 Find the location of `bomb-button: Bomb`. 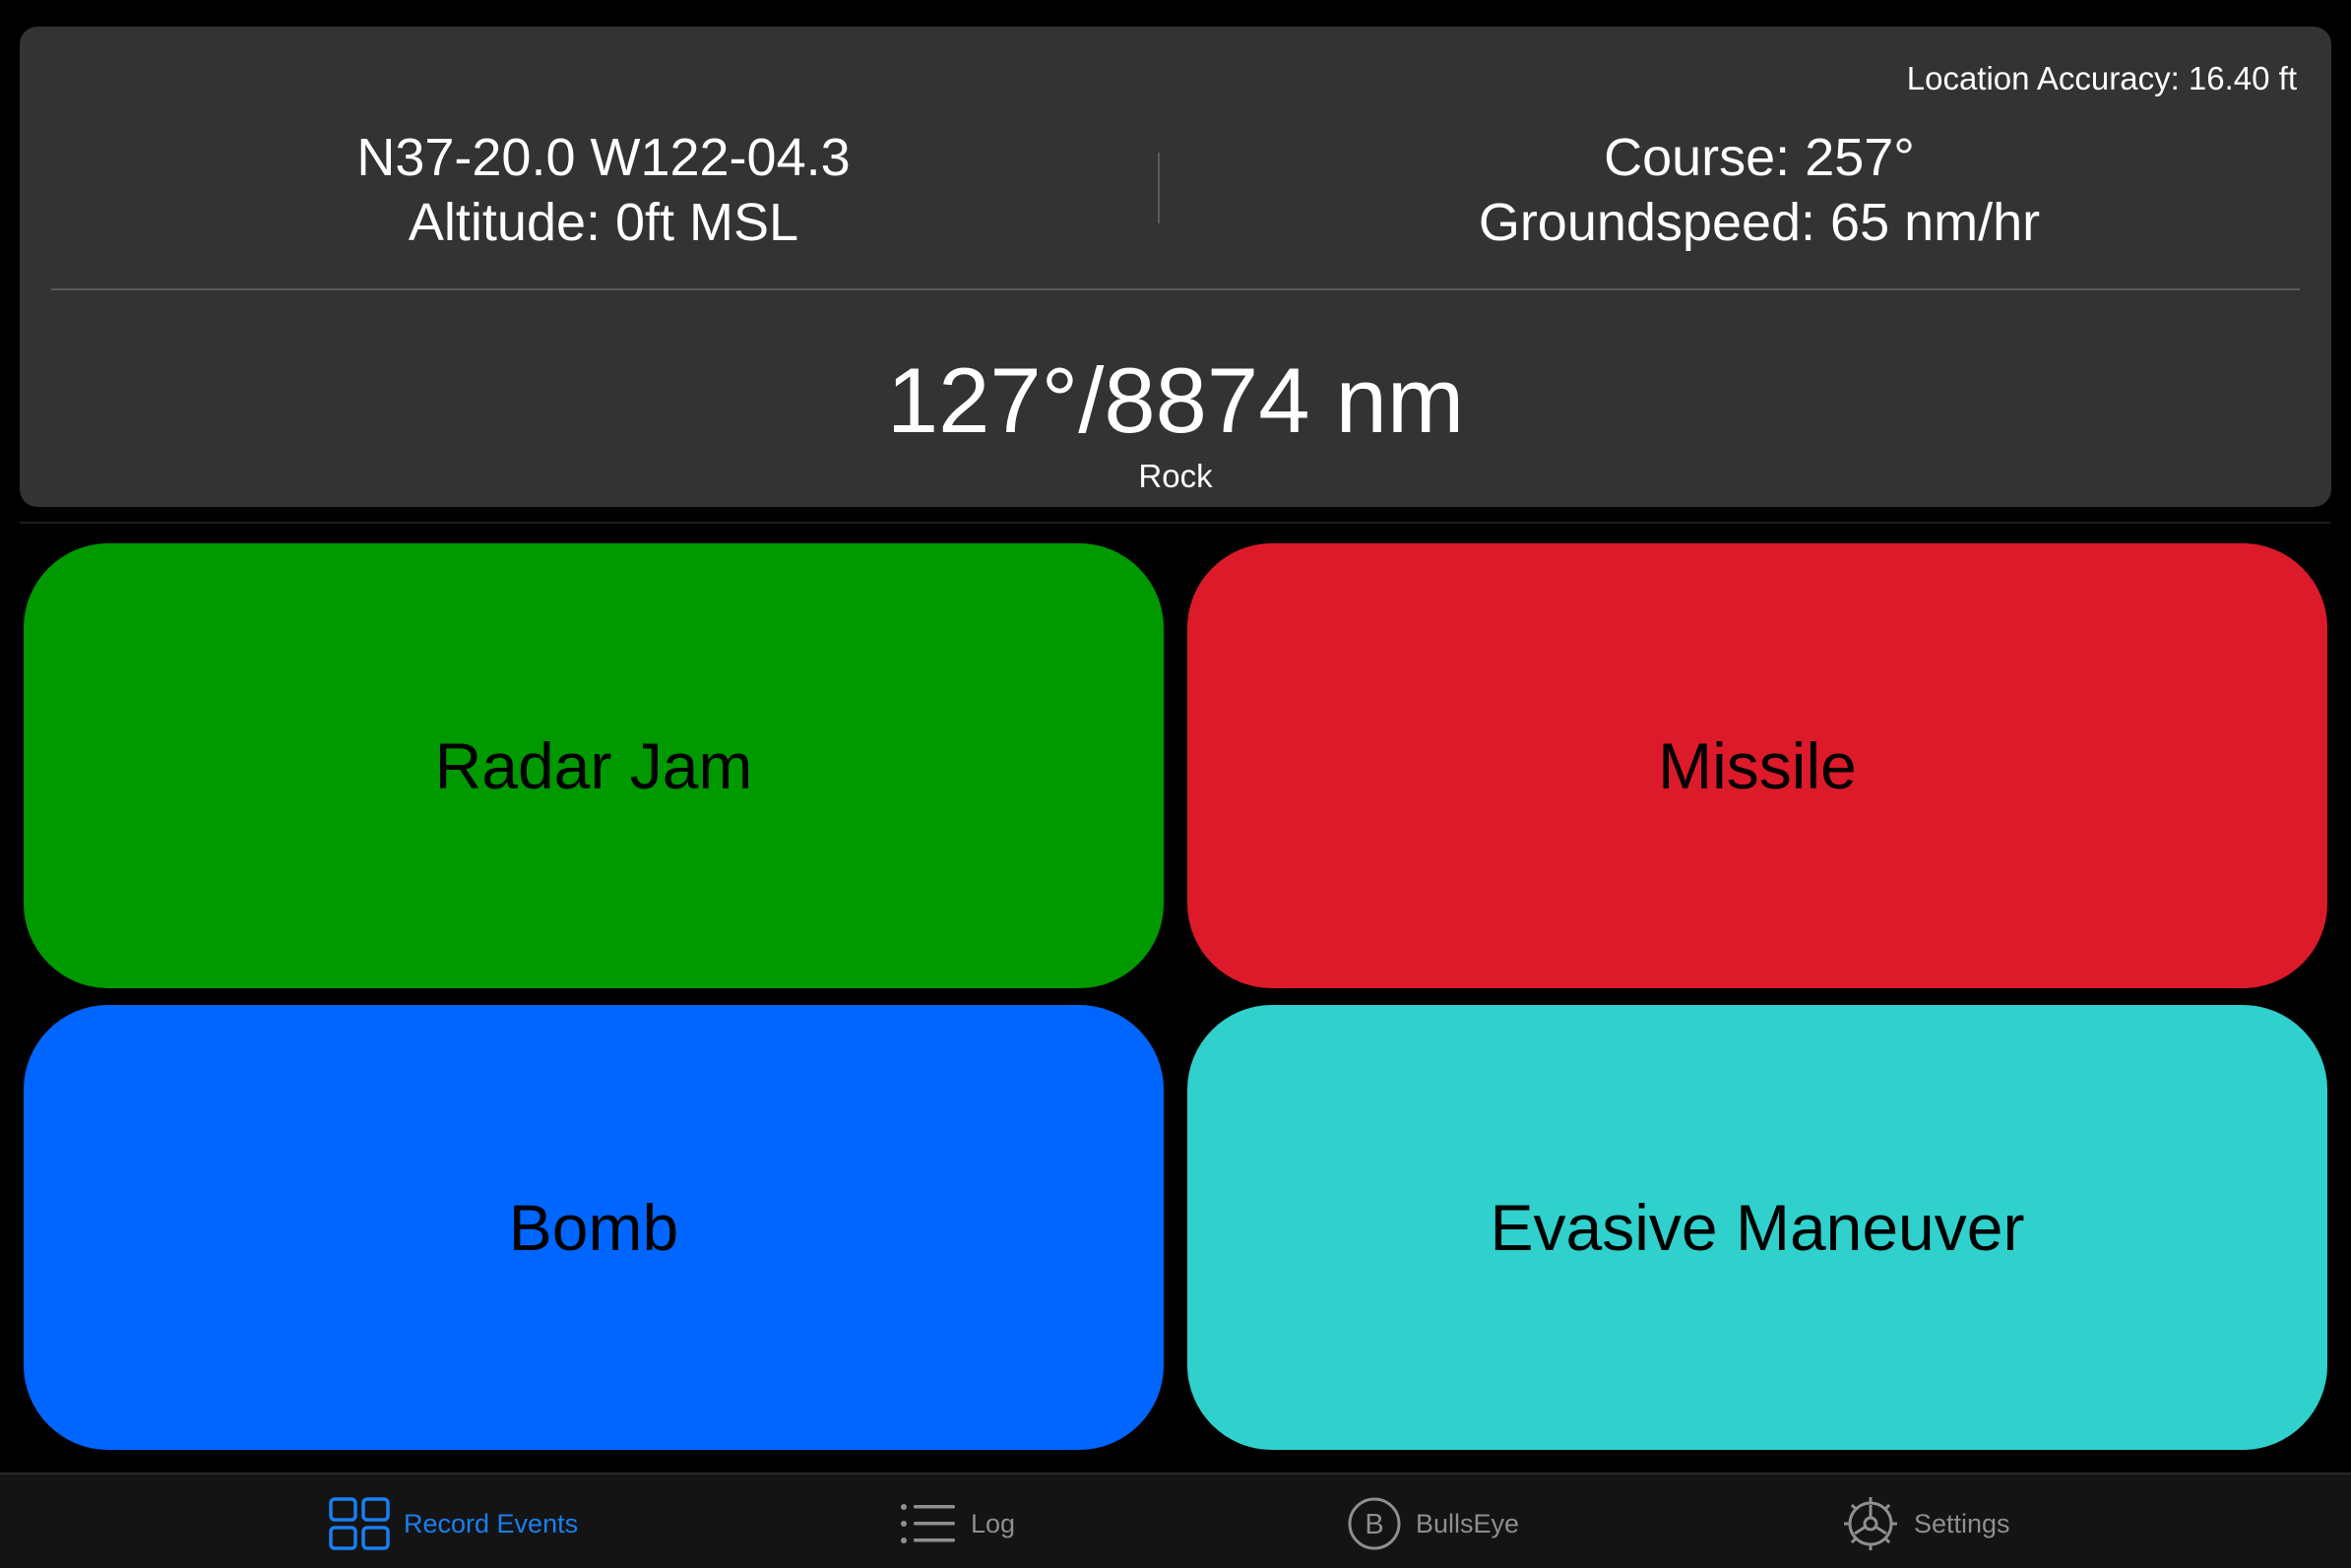

bomb-button: Bomb is located at coordinates (594, 1227).